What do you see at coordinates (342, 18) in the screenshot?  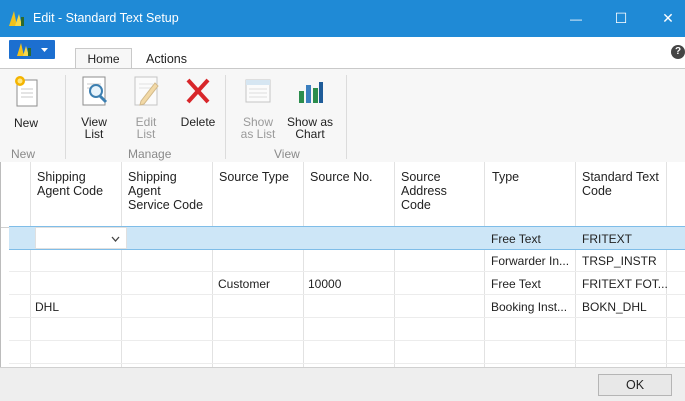 I see `title-bar: Edit - Standard Text Setup — ☐ ✕` at bounding box center [342, 18].